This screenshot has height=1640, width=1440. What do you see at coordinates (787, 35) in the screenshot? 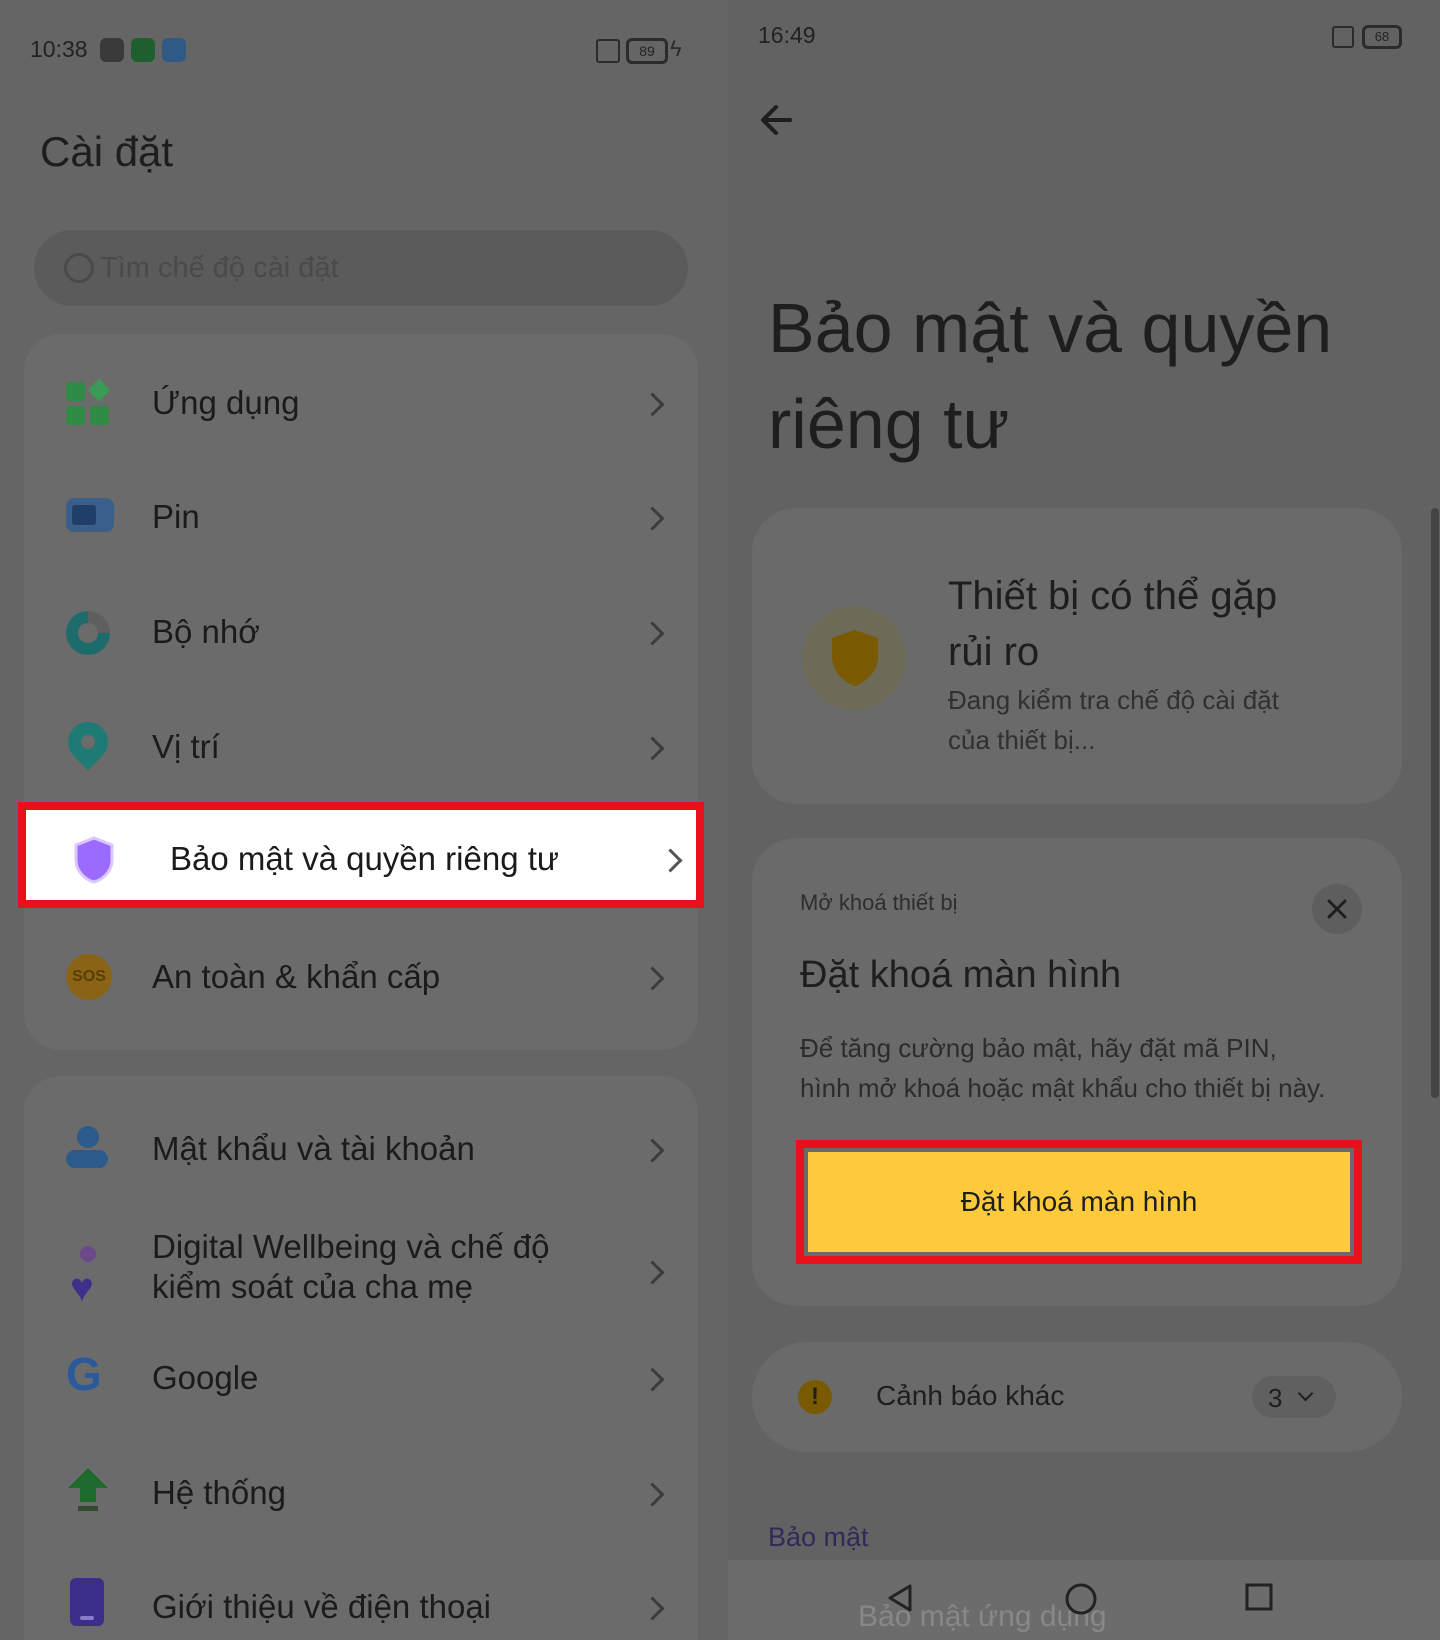
I see `status-time: 16:49` at bounding box center [787, 35].